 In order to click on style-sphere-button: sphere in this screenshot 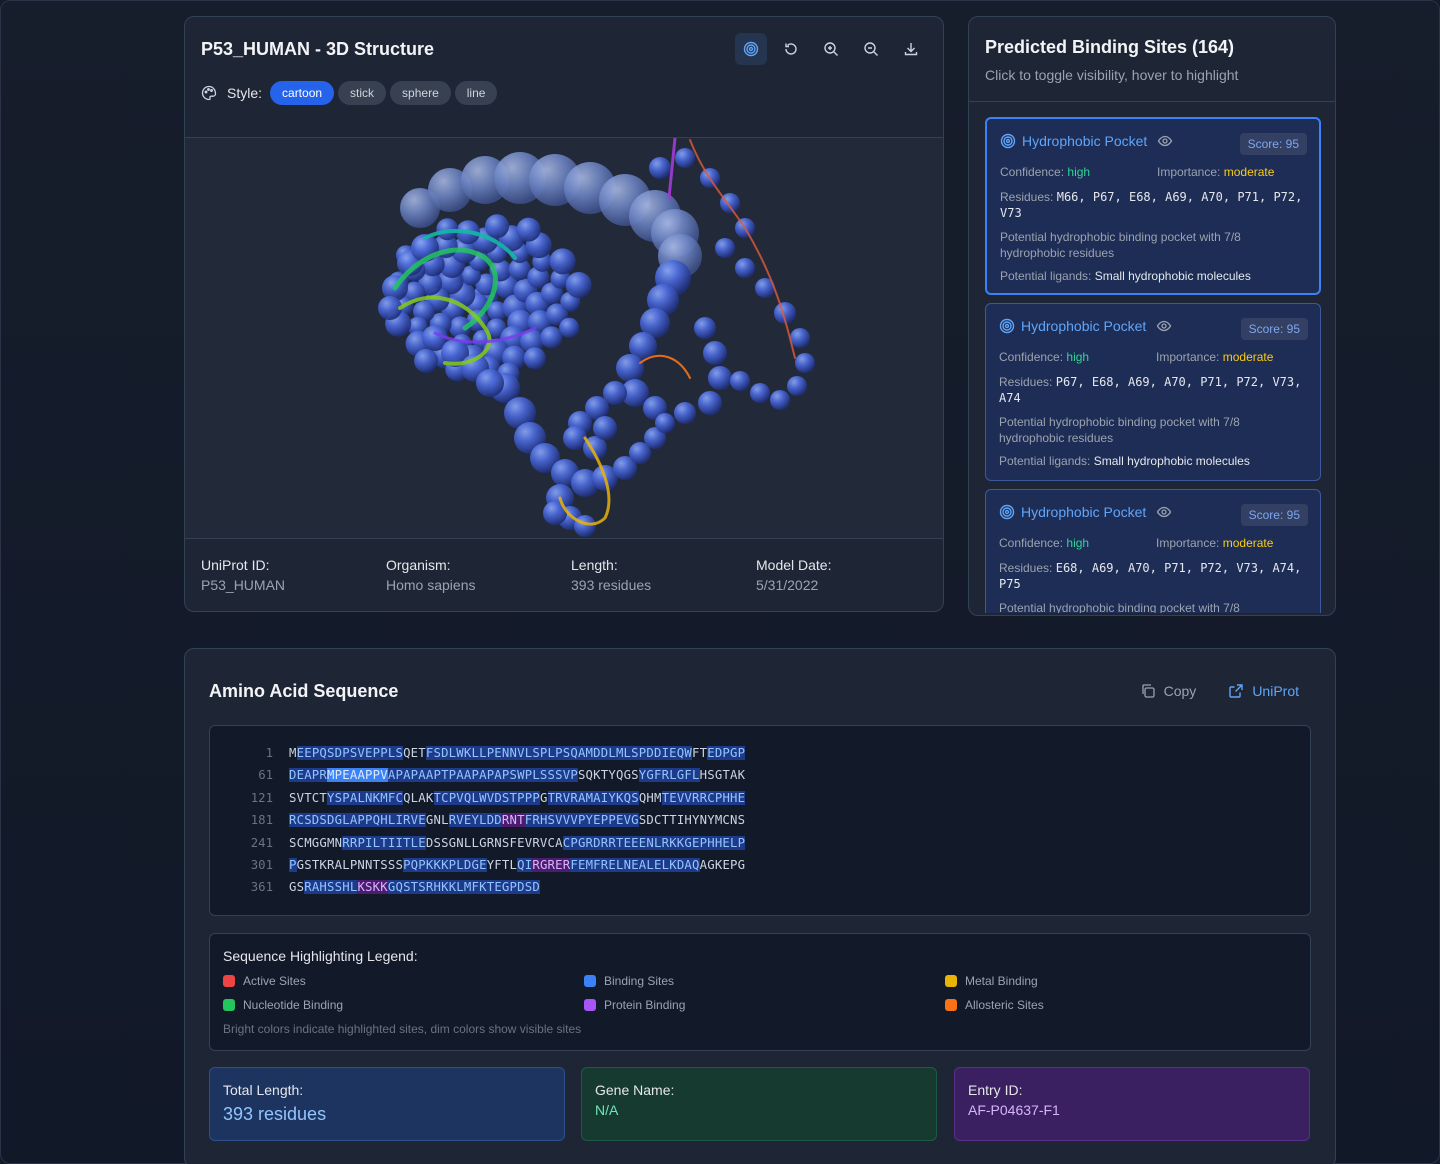, I will do `click(420, 93)`.